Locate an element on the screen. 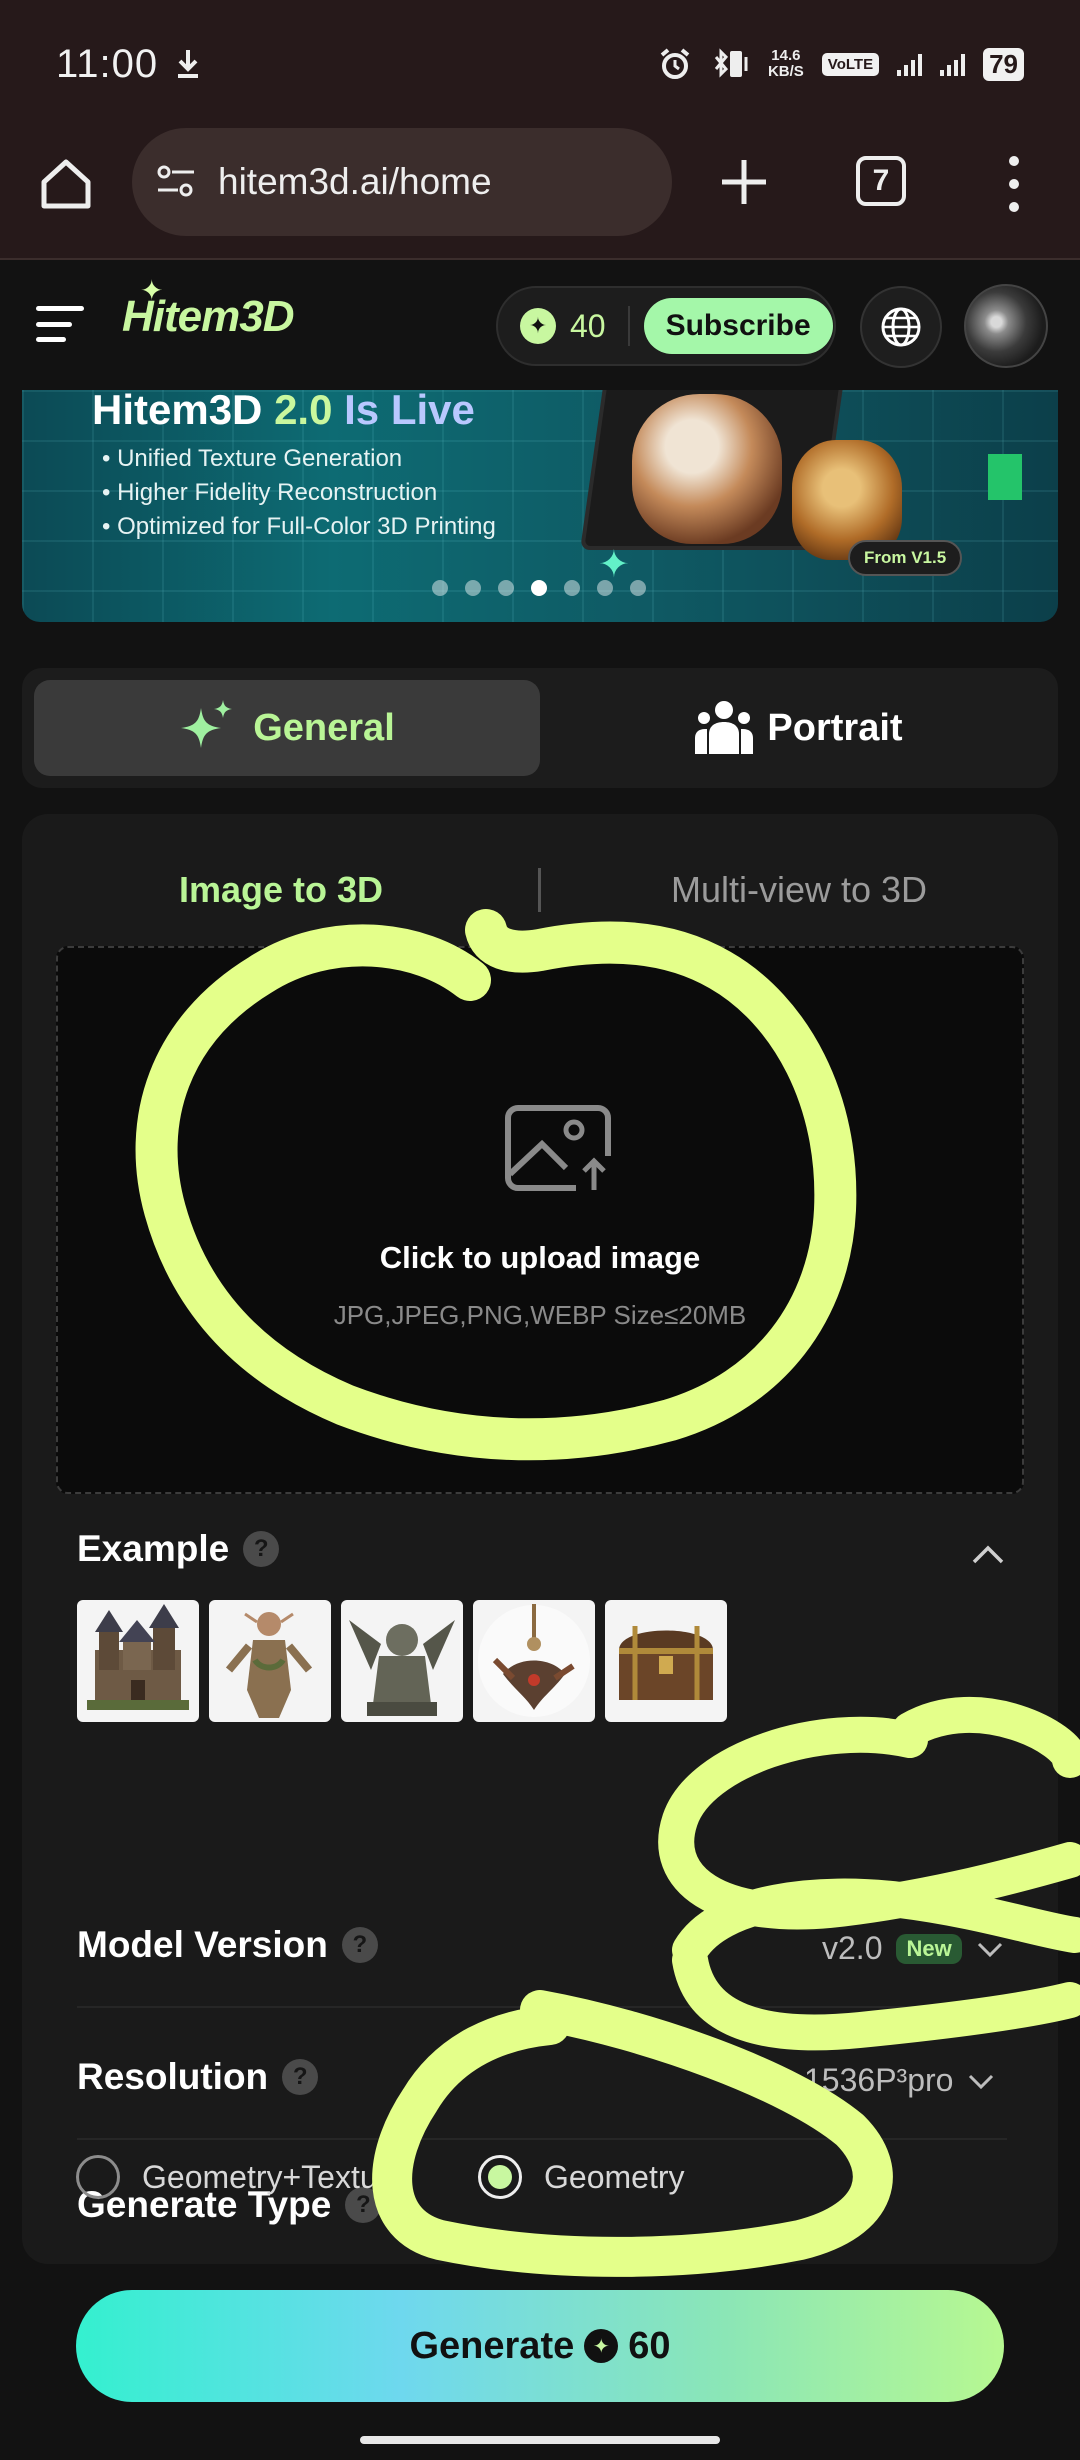  banner-bullet: Optimized for Full-Color 3D Printing is located at coordinates (299, 527).